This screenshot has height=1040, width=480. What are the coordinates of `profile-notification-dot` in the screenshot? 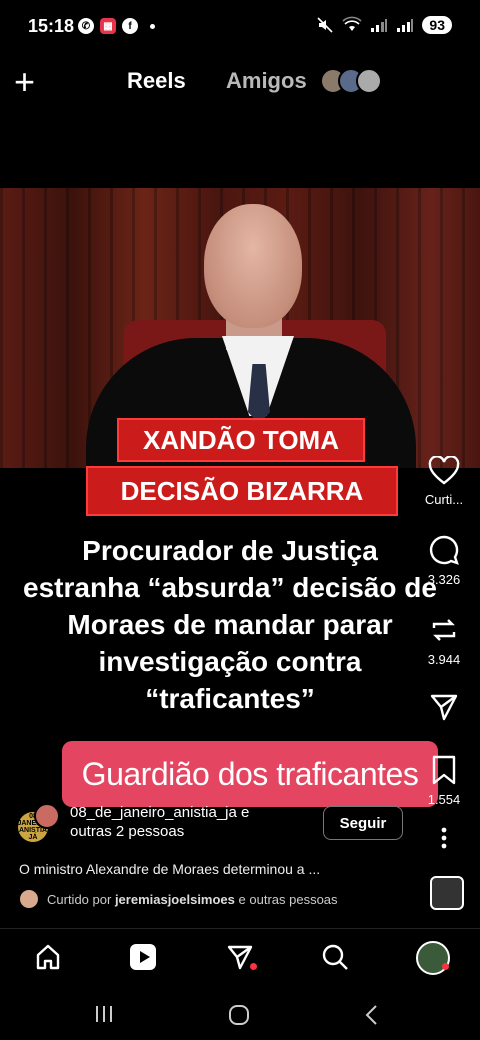 It's located at (445, 966).